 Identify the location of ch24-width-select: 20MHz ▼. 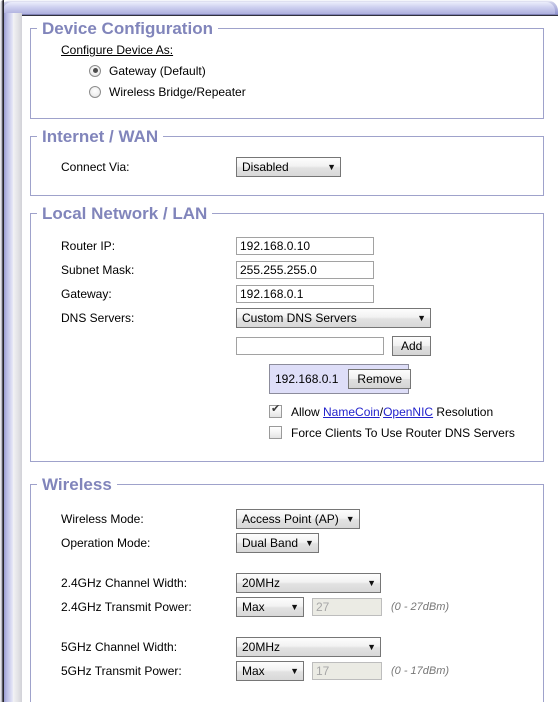
(308, 583).